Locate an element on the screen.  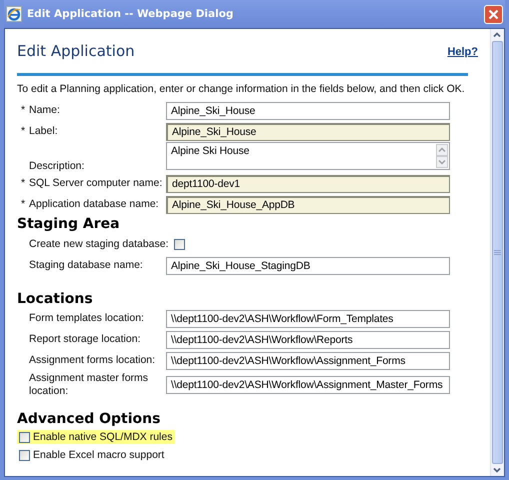
field-label: Assignment master forms location: is located at coordinates (89, 385).